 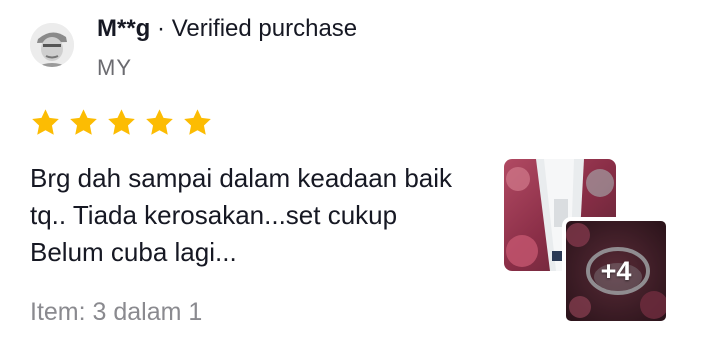 What do you see at coordinates (116, 312) in the screenshot?
I see `item-variant-label: Item: 3 dalam 1` at bounding box center [116, 312].